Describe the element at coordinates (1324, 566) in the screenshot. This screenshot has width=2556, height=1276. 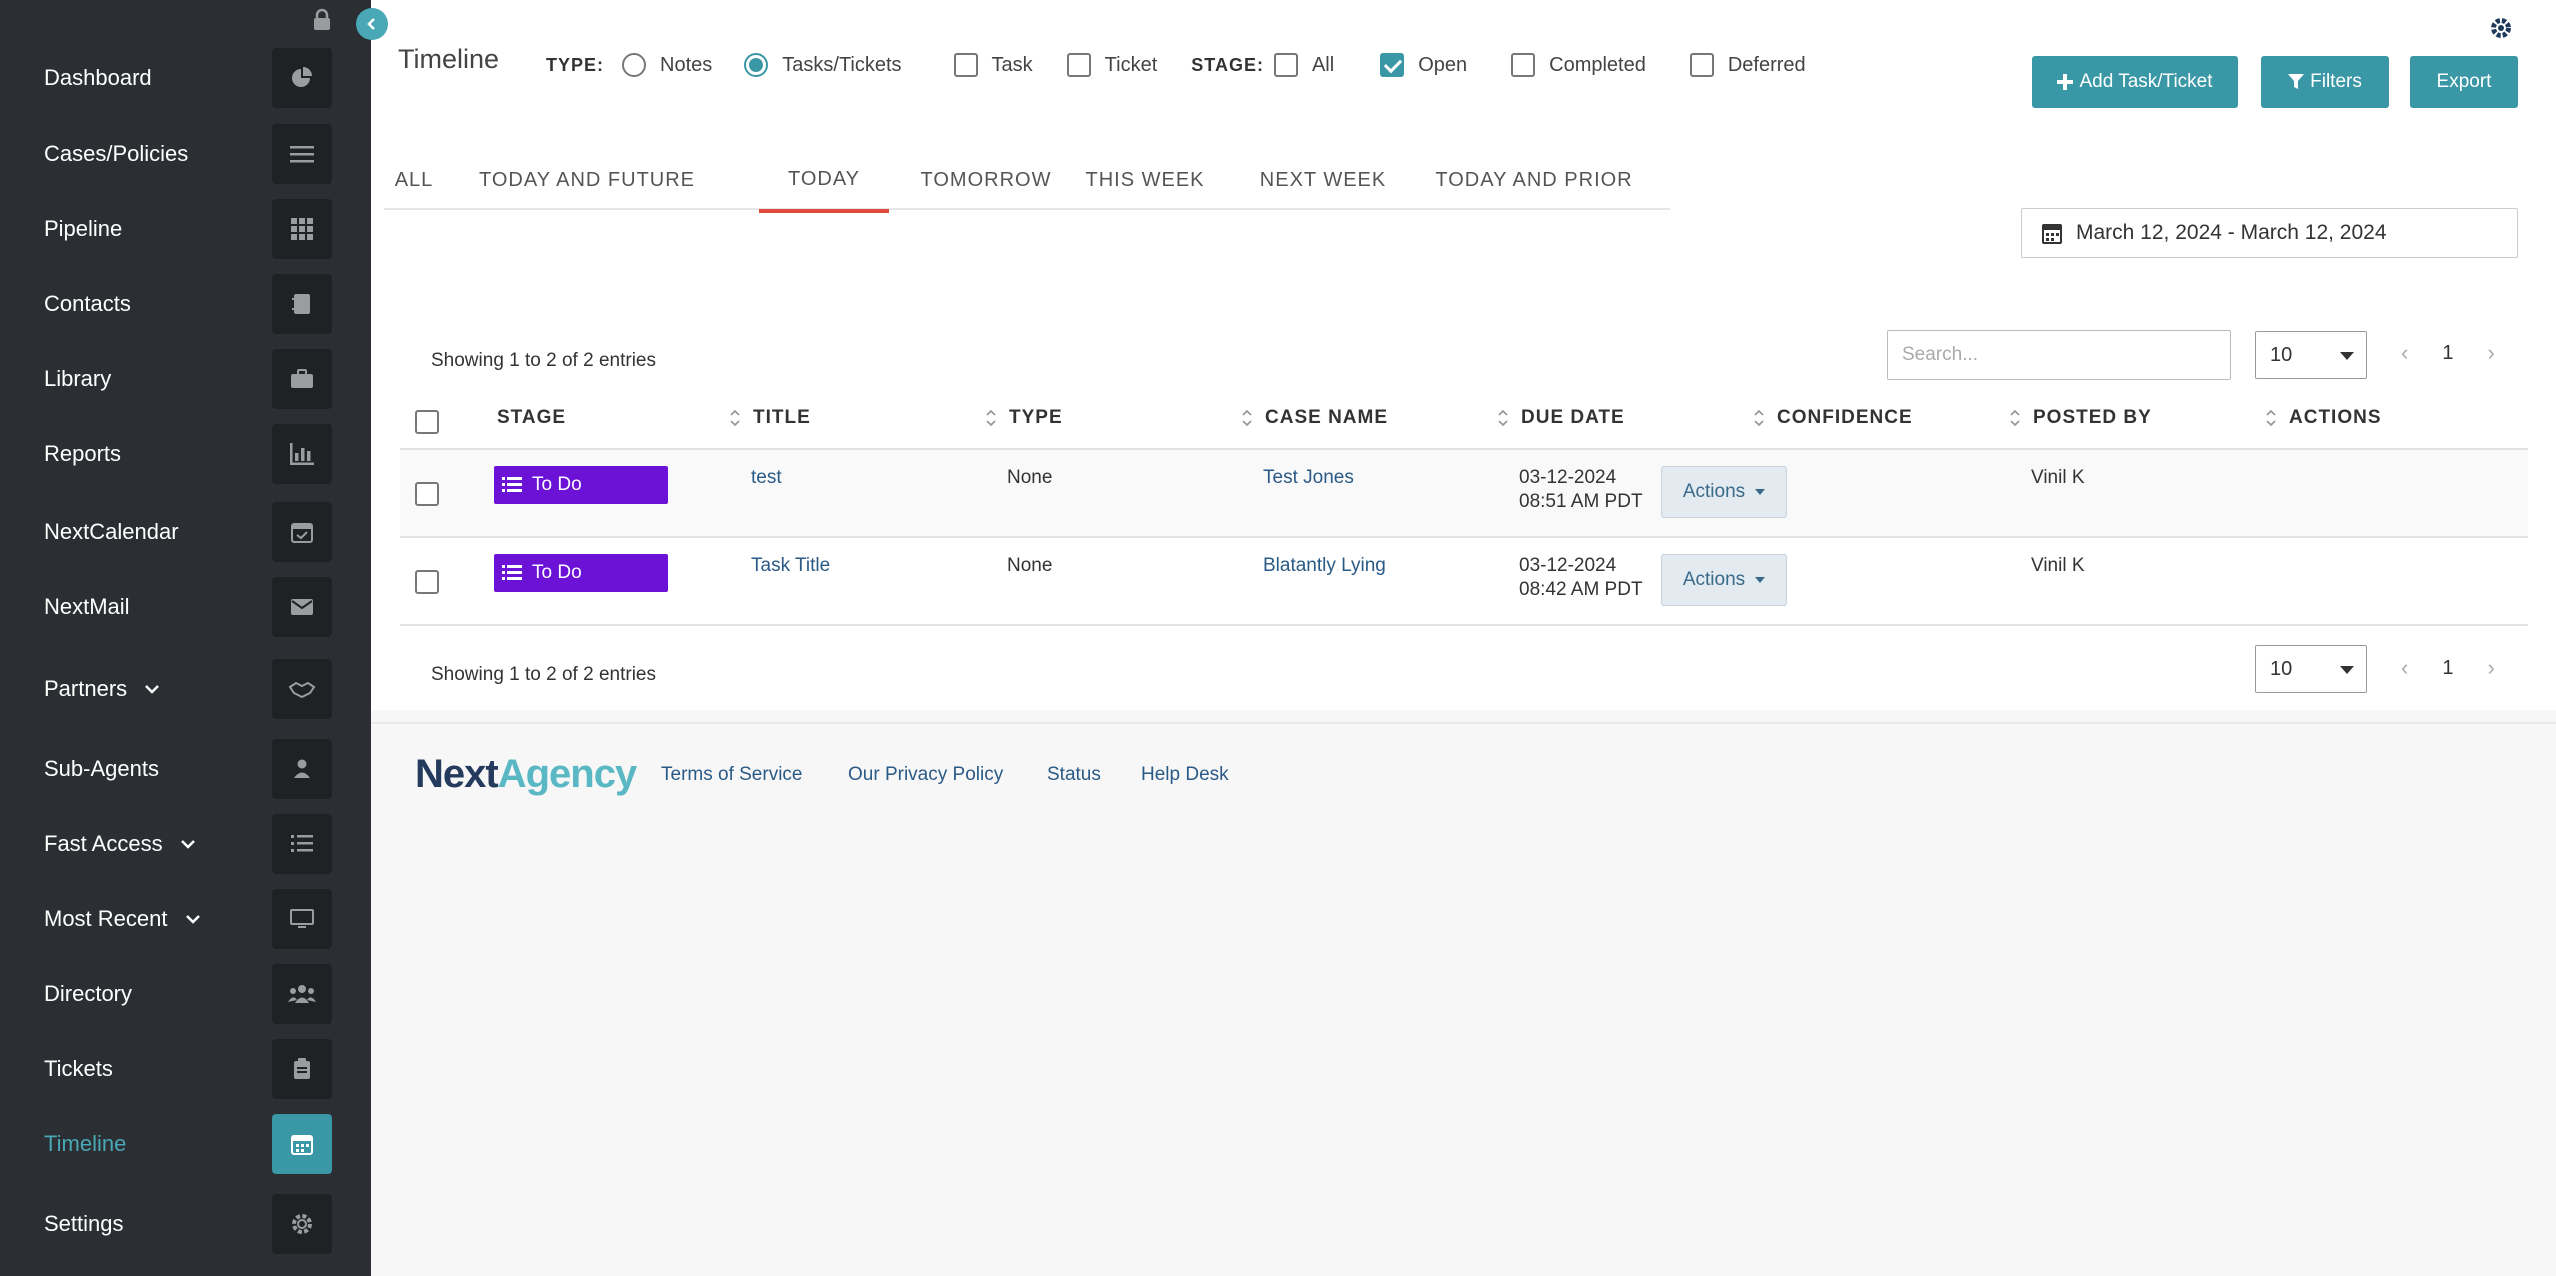
I see `case-name-link: Blatantly Lying` at that location.